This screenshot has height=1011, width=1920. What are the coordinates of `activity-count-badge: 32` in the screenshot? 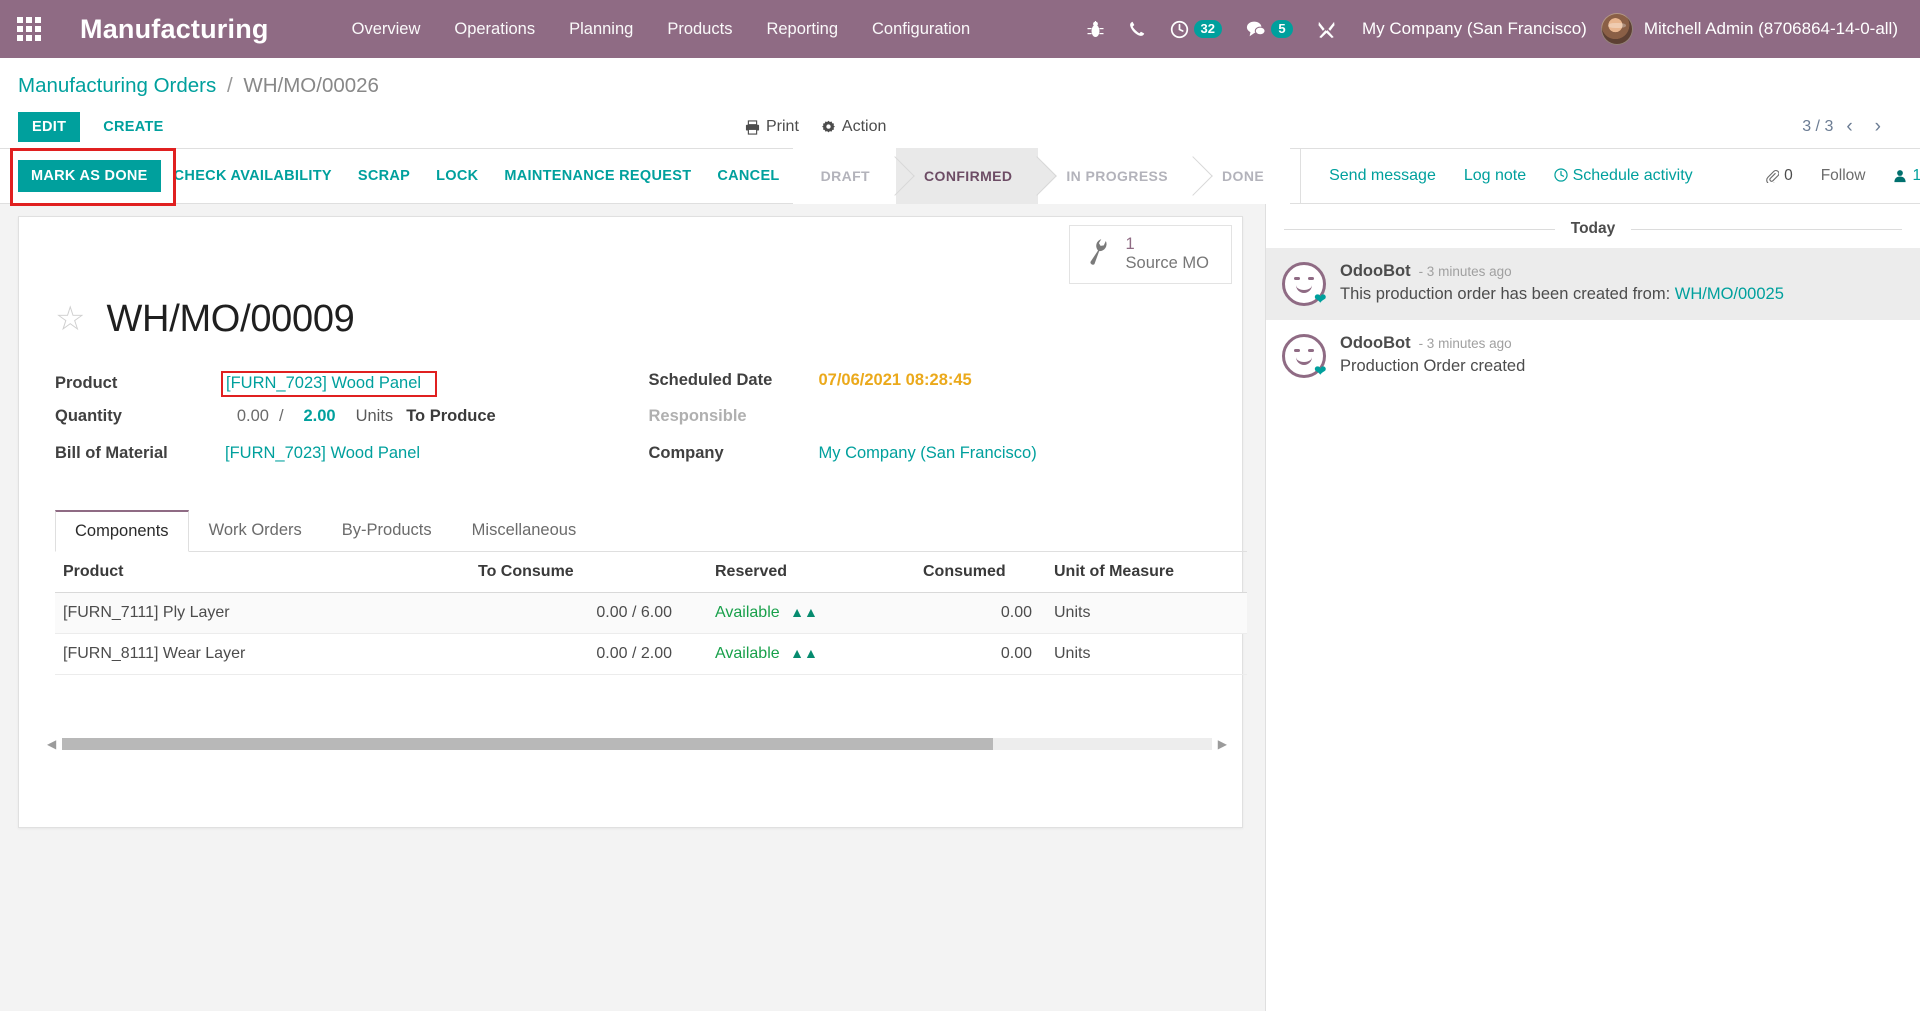 It's located at (1207, 29).